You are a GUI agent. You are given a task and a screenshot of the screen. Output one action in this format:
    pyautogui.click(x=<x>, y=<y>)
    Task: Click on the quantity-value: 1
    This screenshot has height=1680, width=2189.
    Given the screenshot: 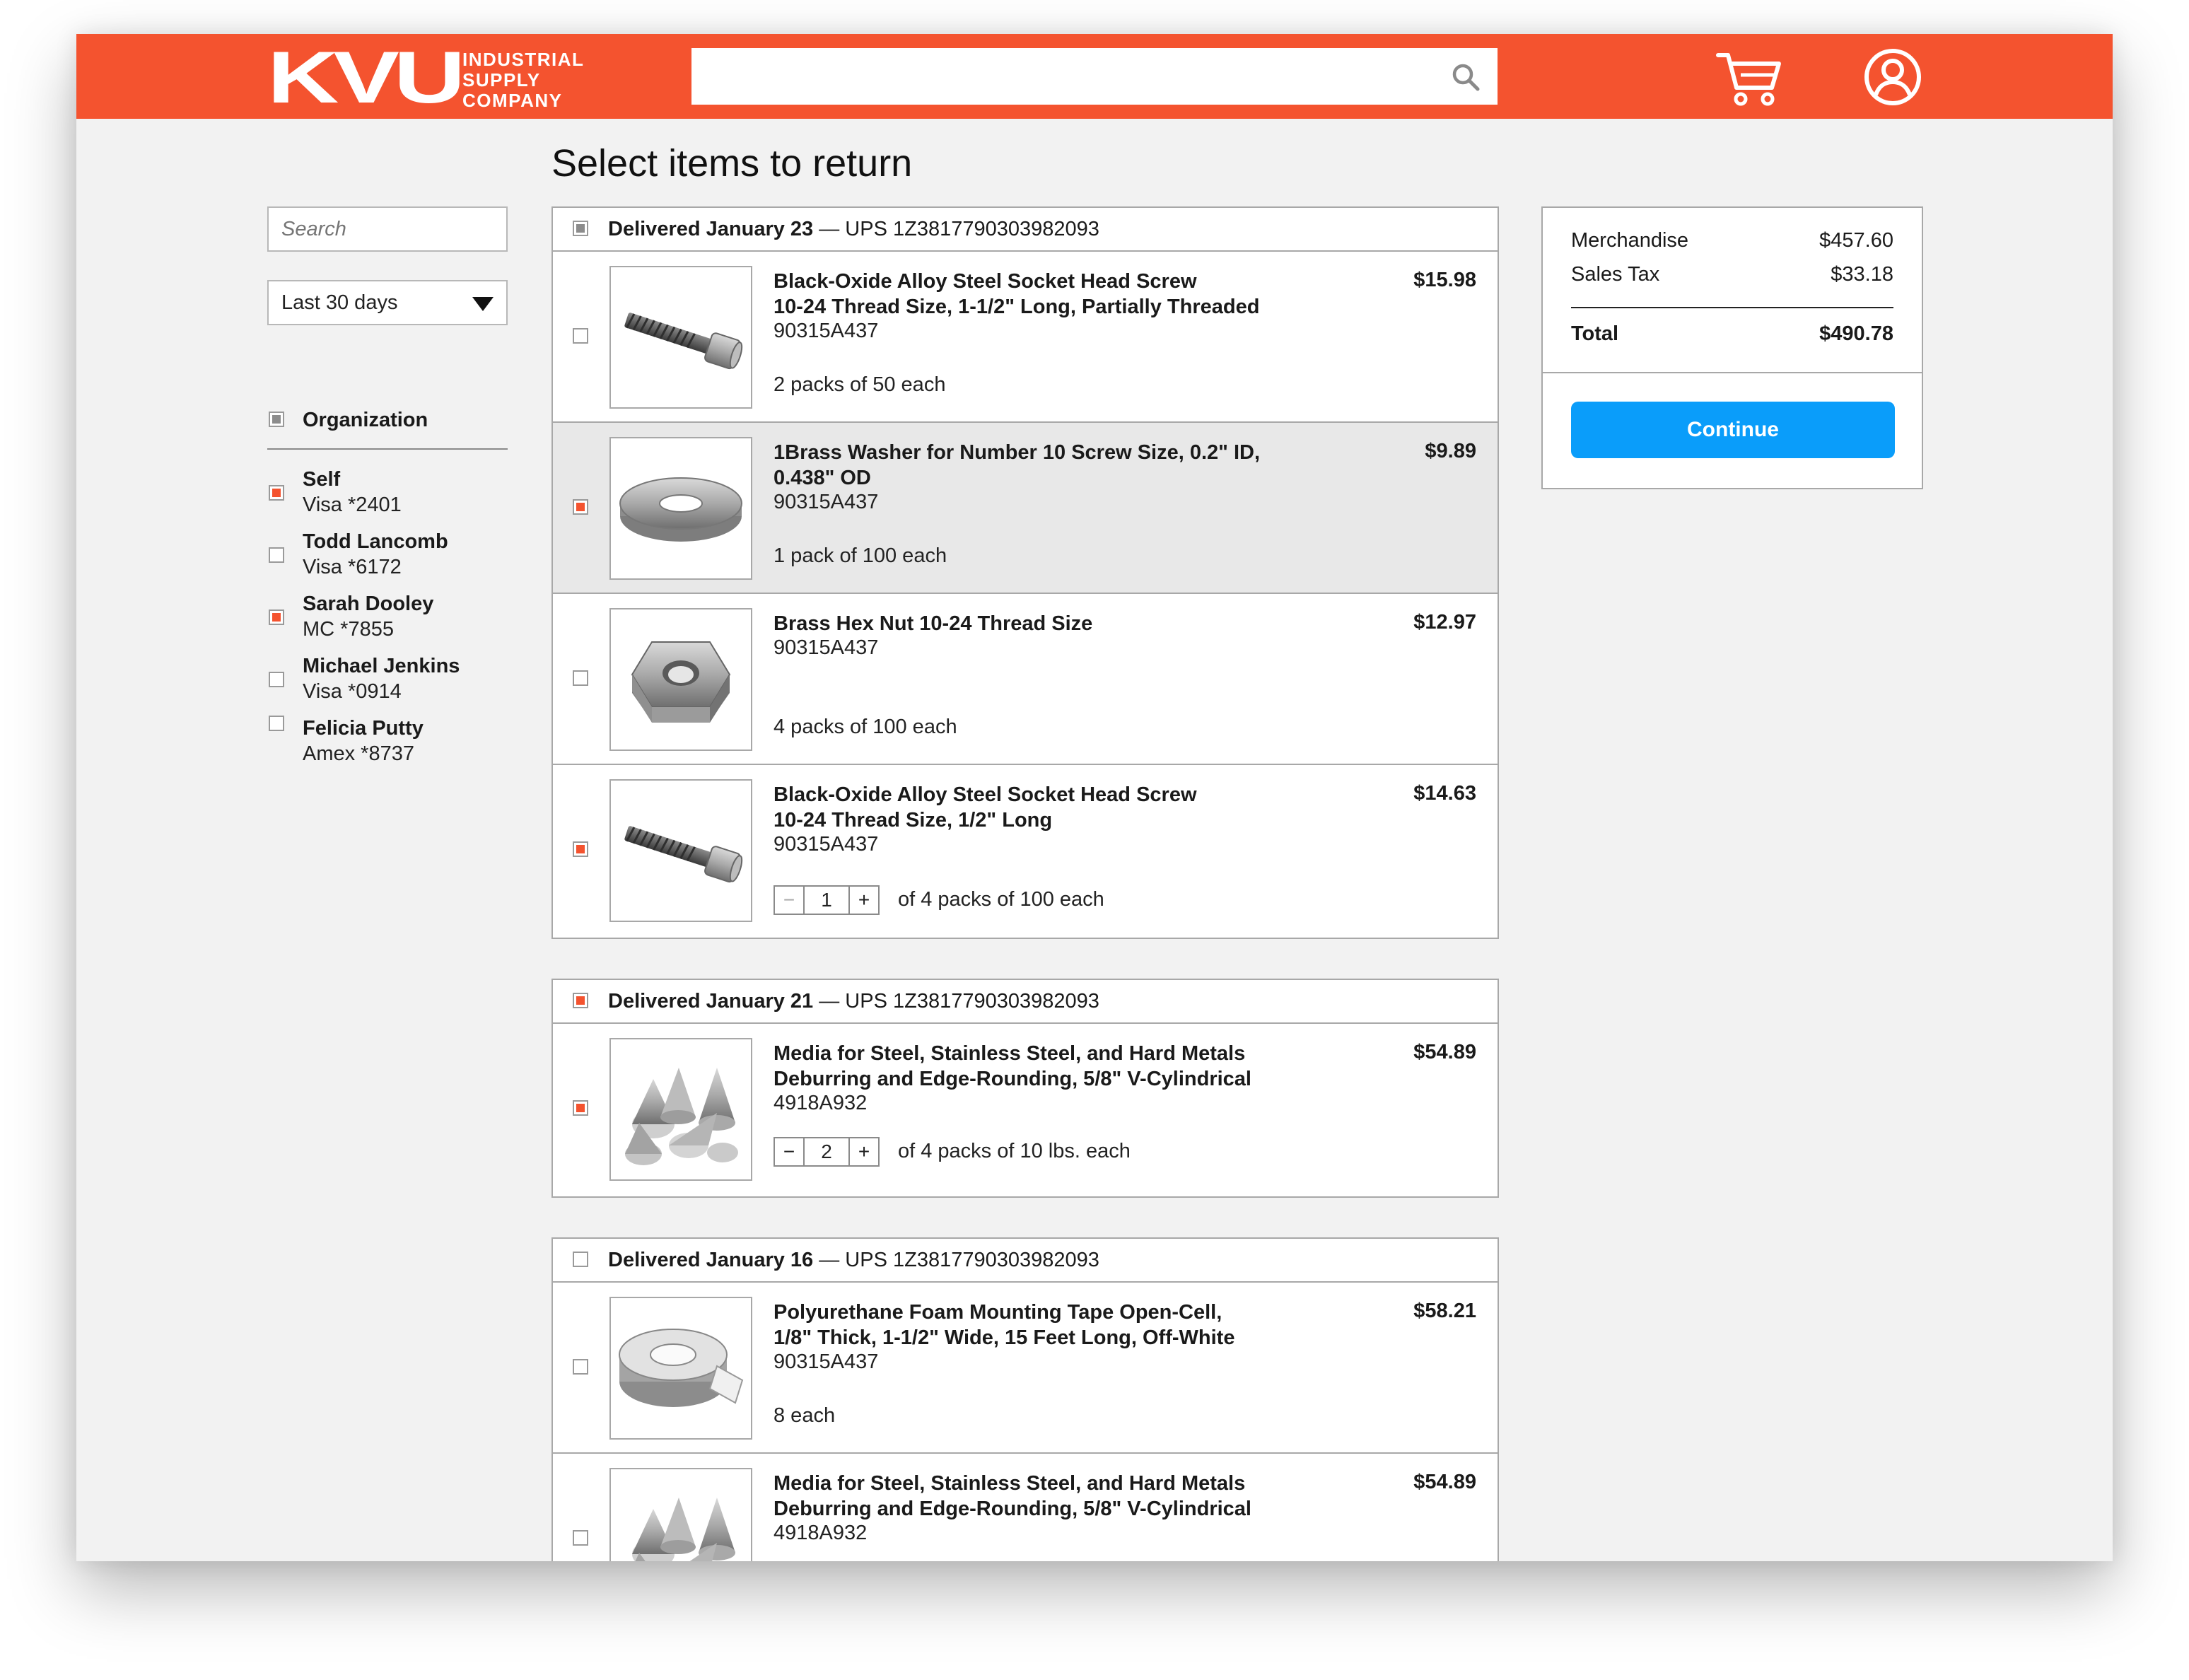 What is the action you would take?
    pyautogui.click(x=826, y=900)
    